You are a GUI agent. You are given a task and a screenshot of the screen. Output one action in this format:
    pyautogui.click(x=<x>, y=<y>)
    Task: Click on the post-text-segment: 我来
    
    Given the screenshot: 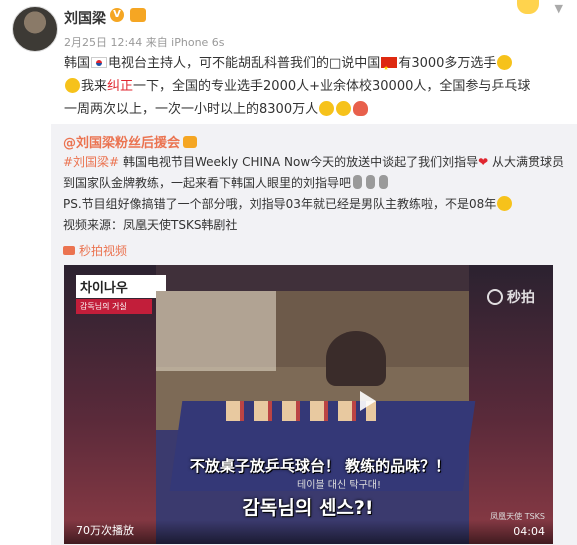 What is the action you would take?
    pyautogui.click(x=94, y=86)
    